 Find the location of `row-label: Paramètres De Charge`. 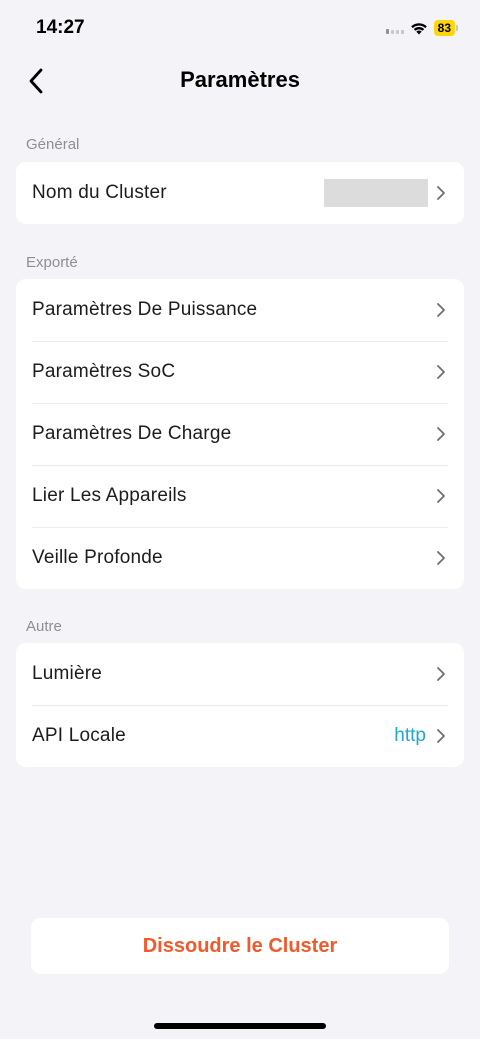

row-label: Paramètres De Charge is located at coordinates (132, 433).